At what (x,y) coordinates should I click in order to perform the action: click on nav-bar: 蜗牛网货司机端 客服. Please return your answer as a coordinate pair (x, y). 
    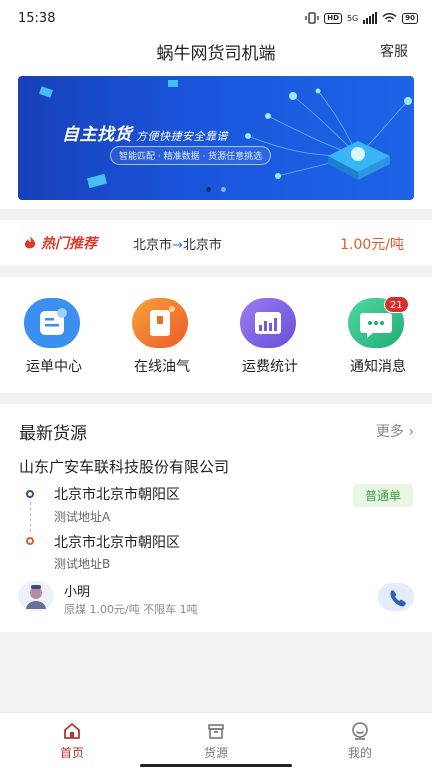
    Looking at the image, I should click on (216, 52).